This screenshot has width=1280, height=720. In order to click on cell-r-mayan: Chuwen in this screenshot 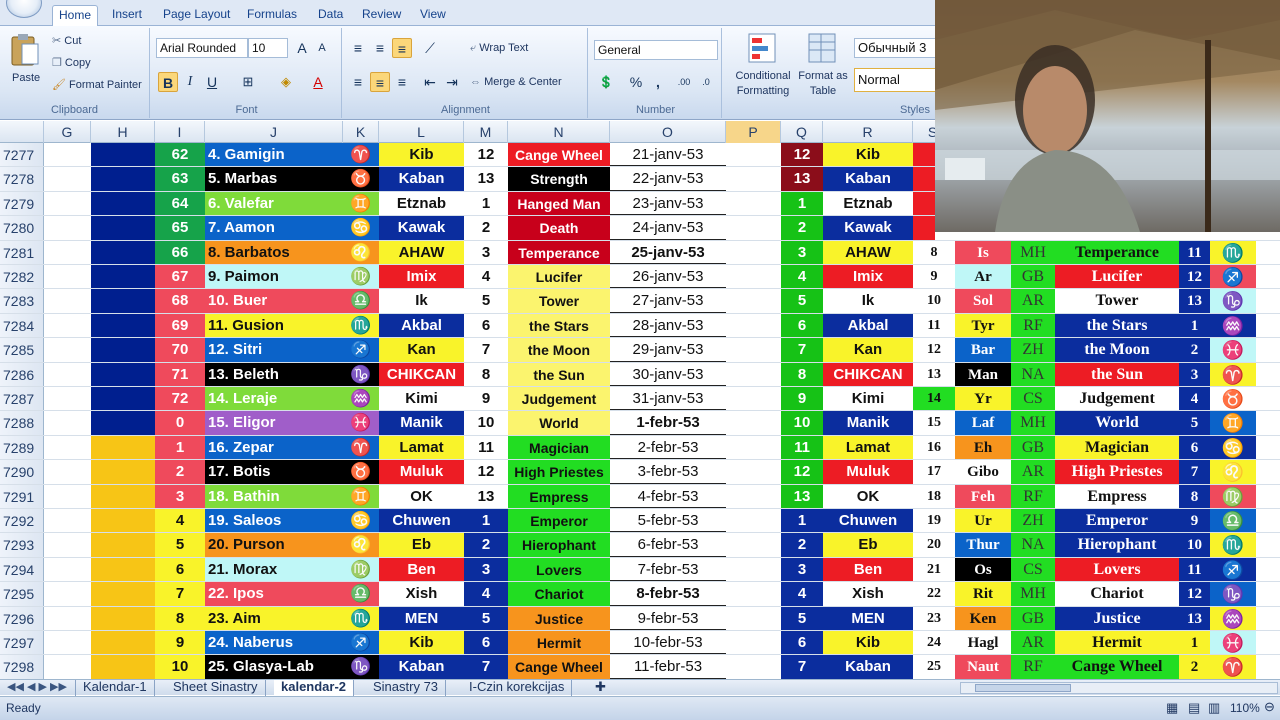, I will do `click(868, 521)`.